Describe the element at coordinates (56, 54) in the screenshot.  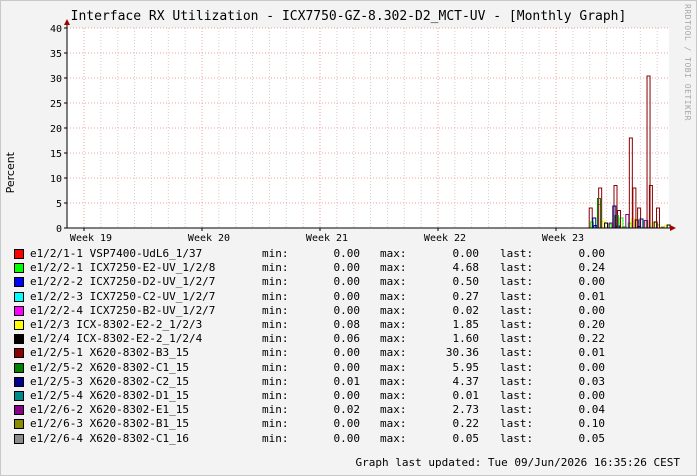
I see `y-tick-label: 35` at that location.